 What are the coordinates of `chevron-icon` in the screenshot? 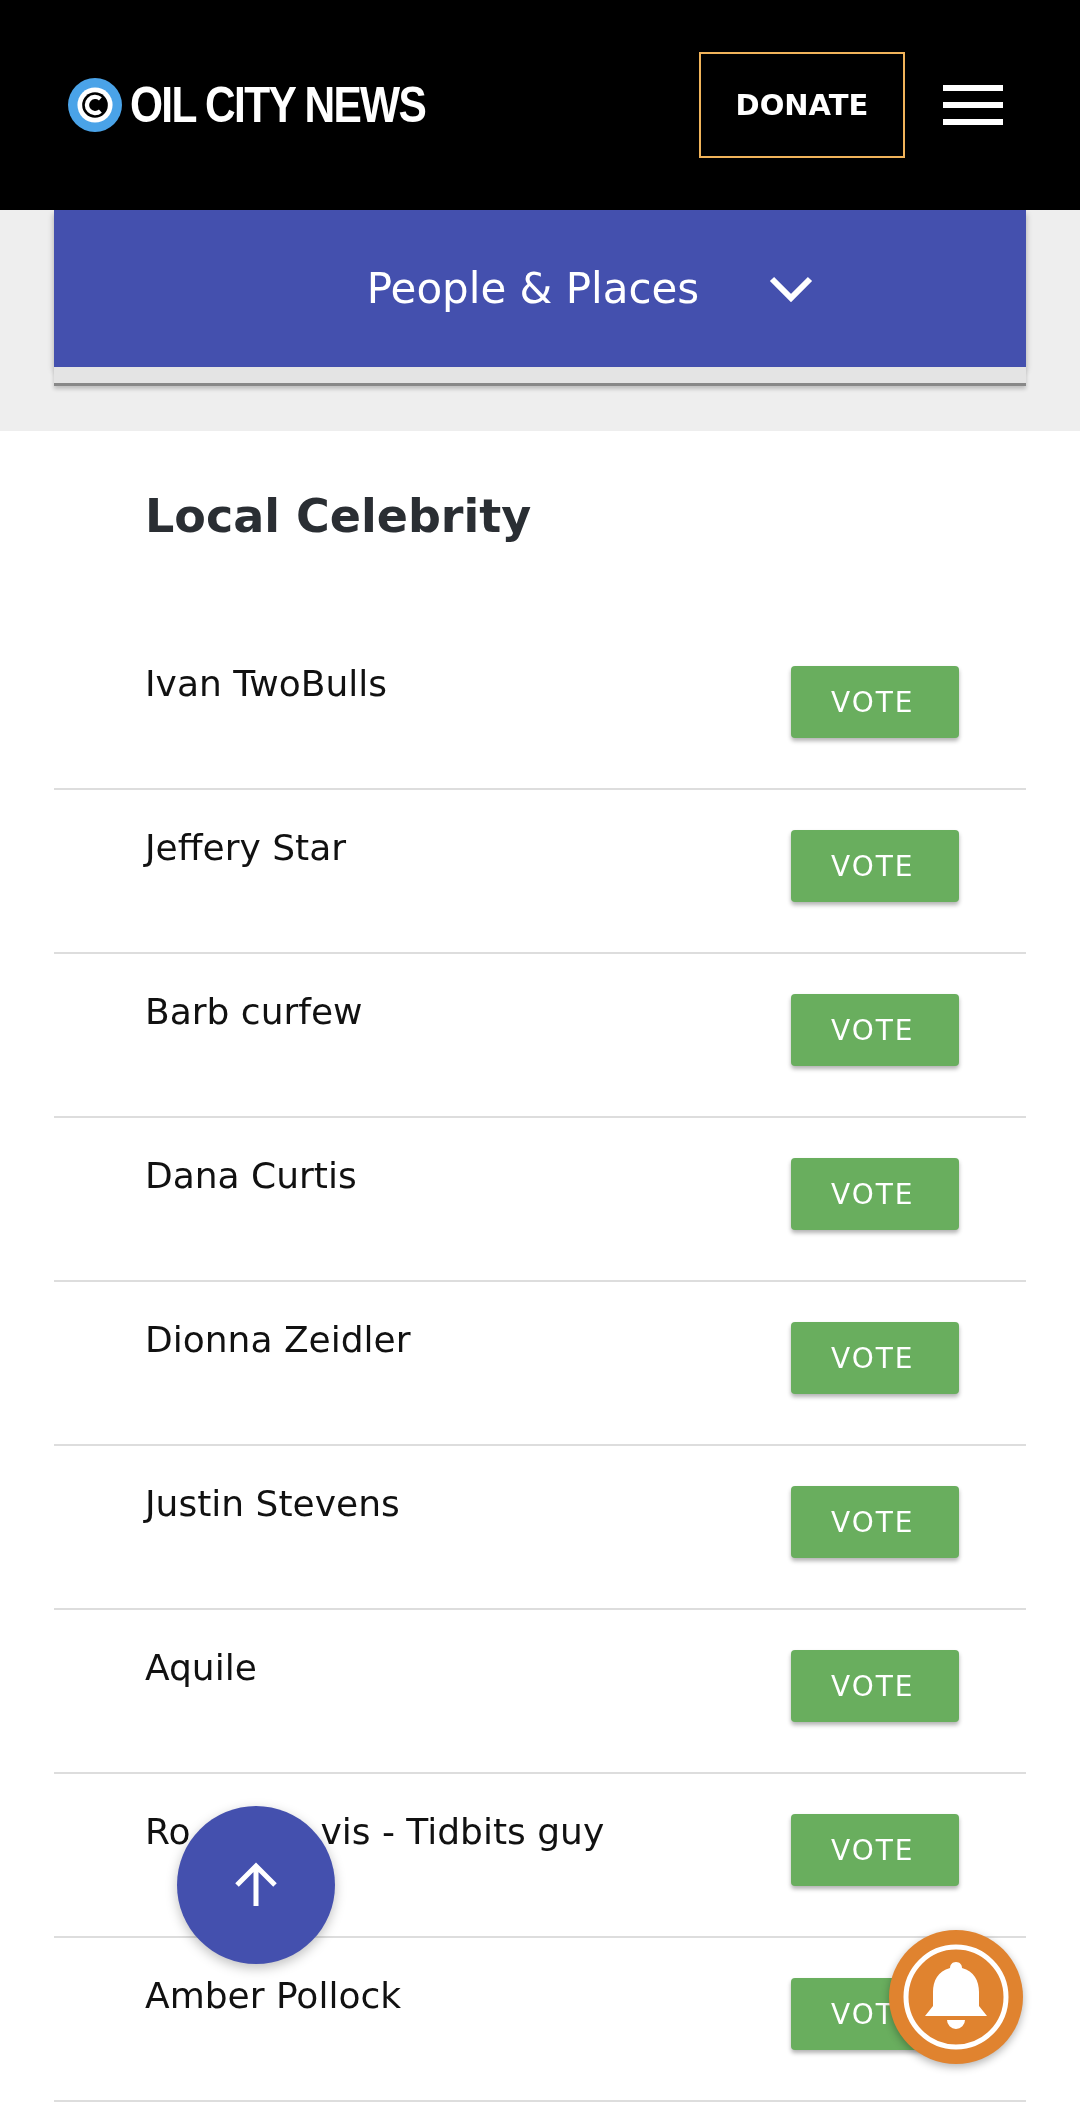 It's located at (791, 288).